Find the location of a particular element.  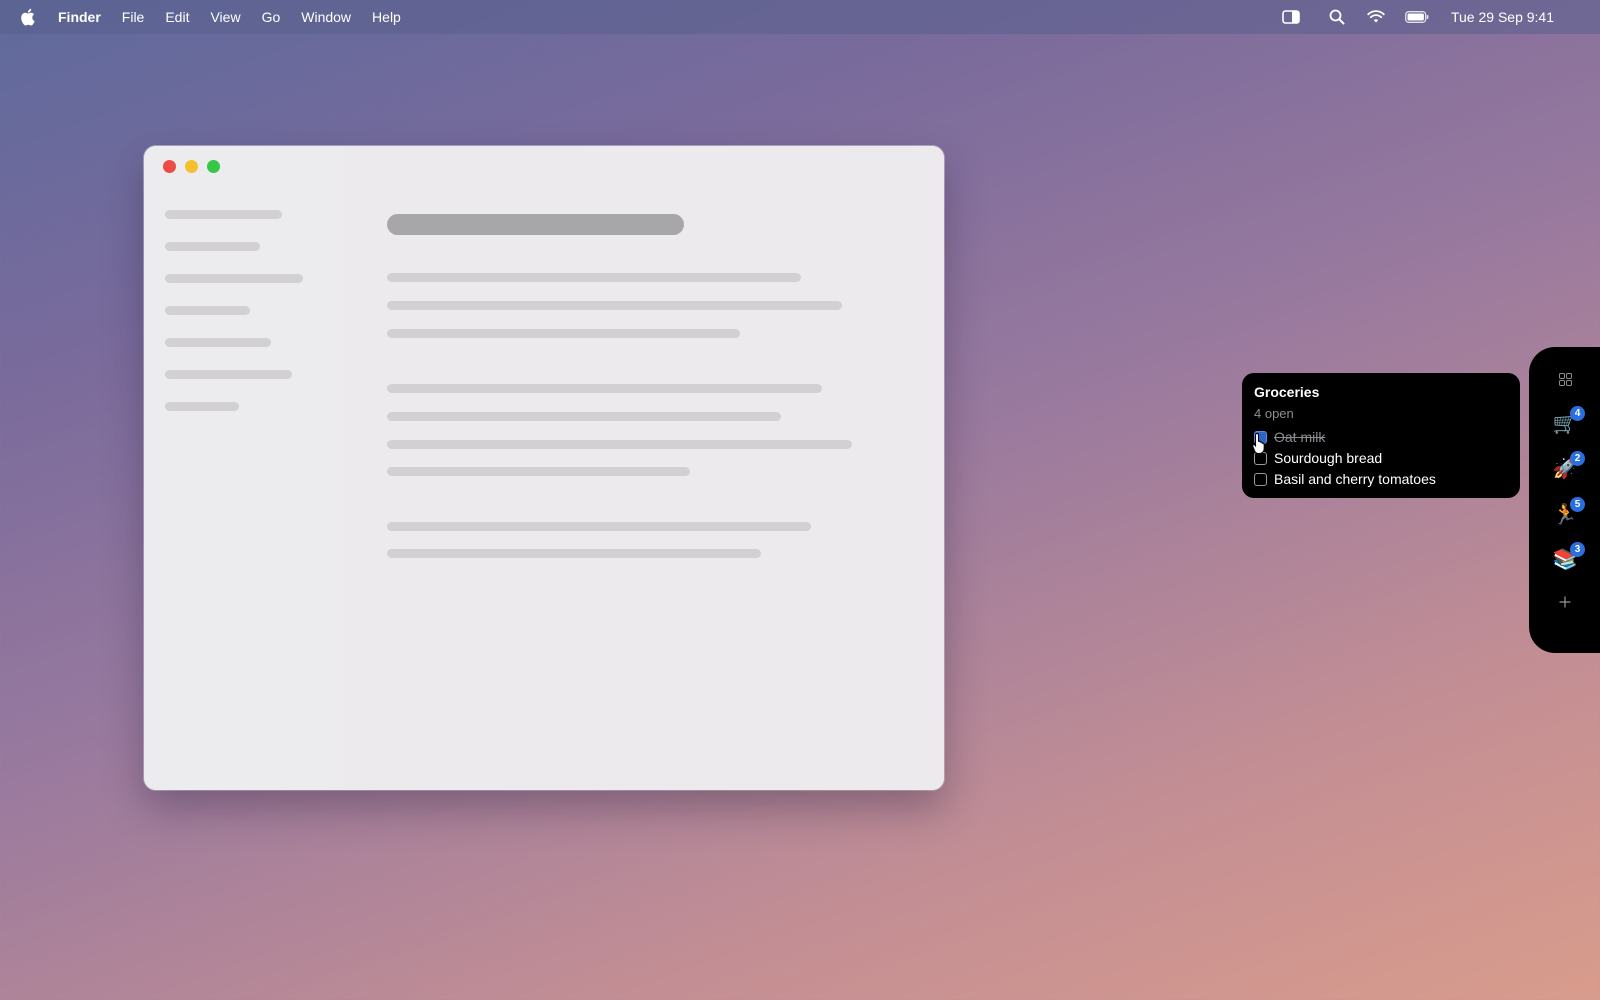

wifi-icon is located at coordinates (1376, 17).